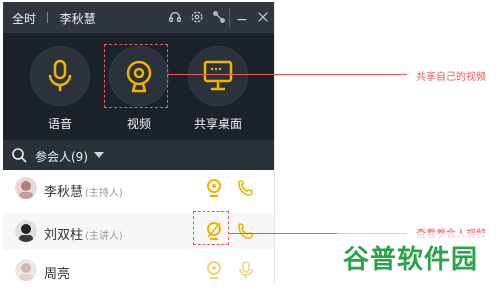 The height and width of the screenshot is (289, 500). I want to click on voice-label: 语音, so click(59, 124).